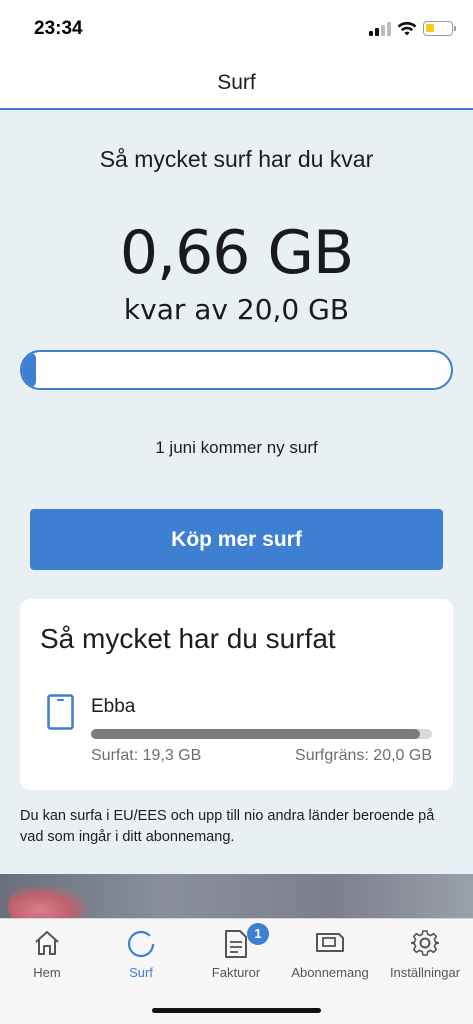 The image size is (473, 1024). I want to click on tab-abonnemang: Abonnemang, so click(330, 954).